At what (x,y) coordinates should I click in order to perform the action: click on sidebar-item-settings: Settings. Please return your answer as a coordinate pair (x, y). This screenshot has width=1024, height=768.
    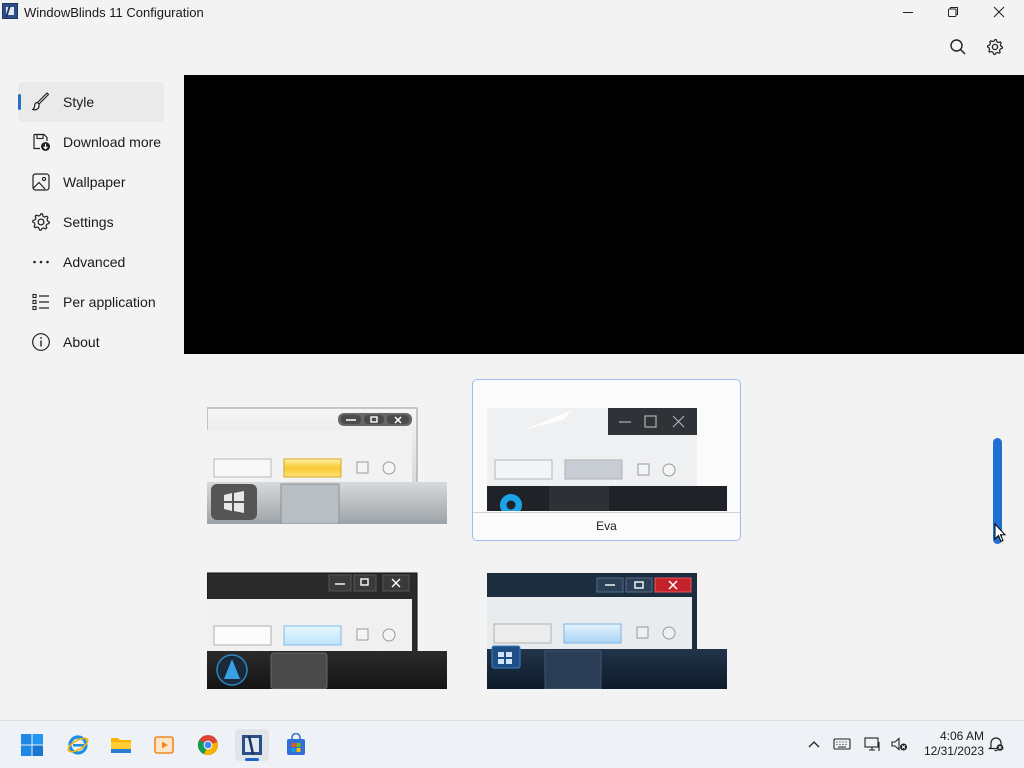
    Looking at the image, I should click on (91, 222).